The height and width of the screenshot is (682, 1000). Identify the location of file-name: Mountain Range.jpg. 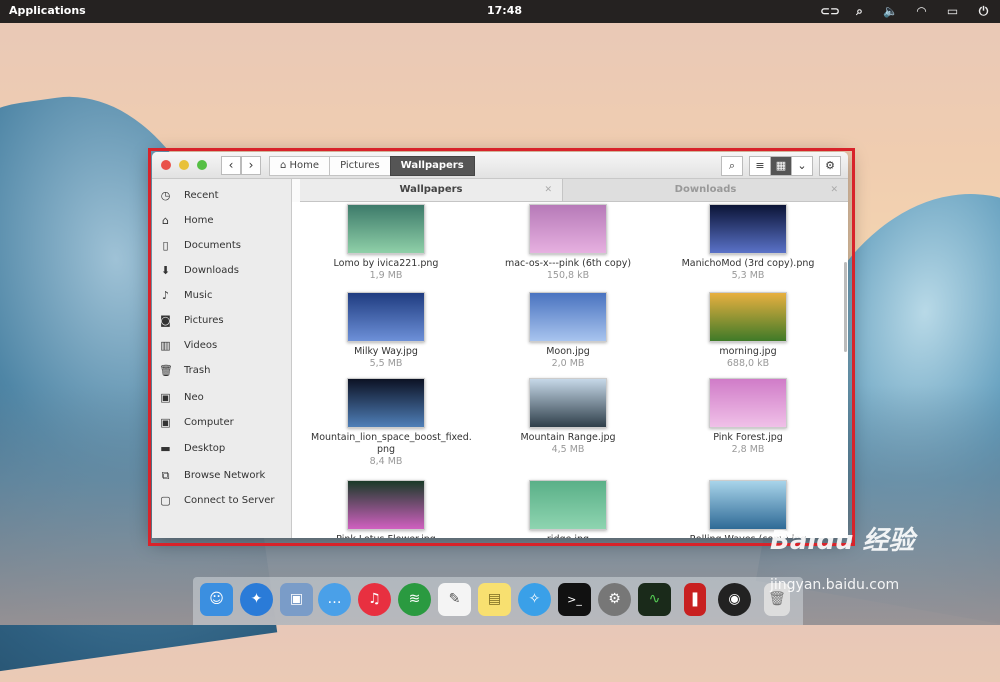
(568, 437).